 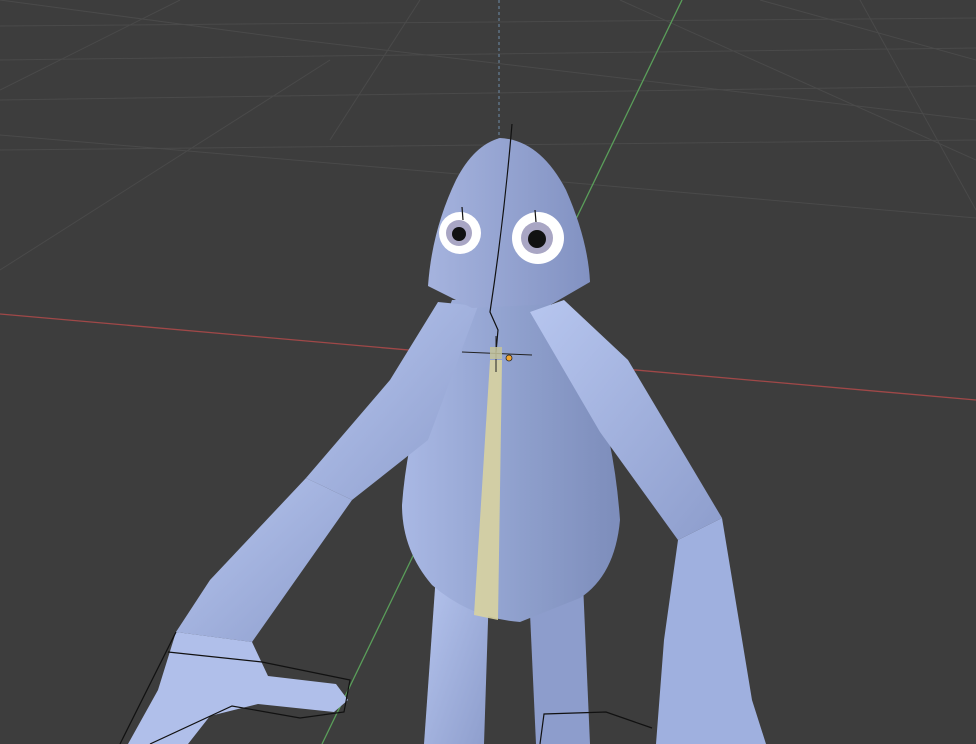 What do you see at coordinates (509, 358) in the screenshot?
I see `origin-dot-icon` at bounding box center [509, 358].